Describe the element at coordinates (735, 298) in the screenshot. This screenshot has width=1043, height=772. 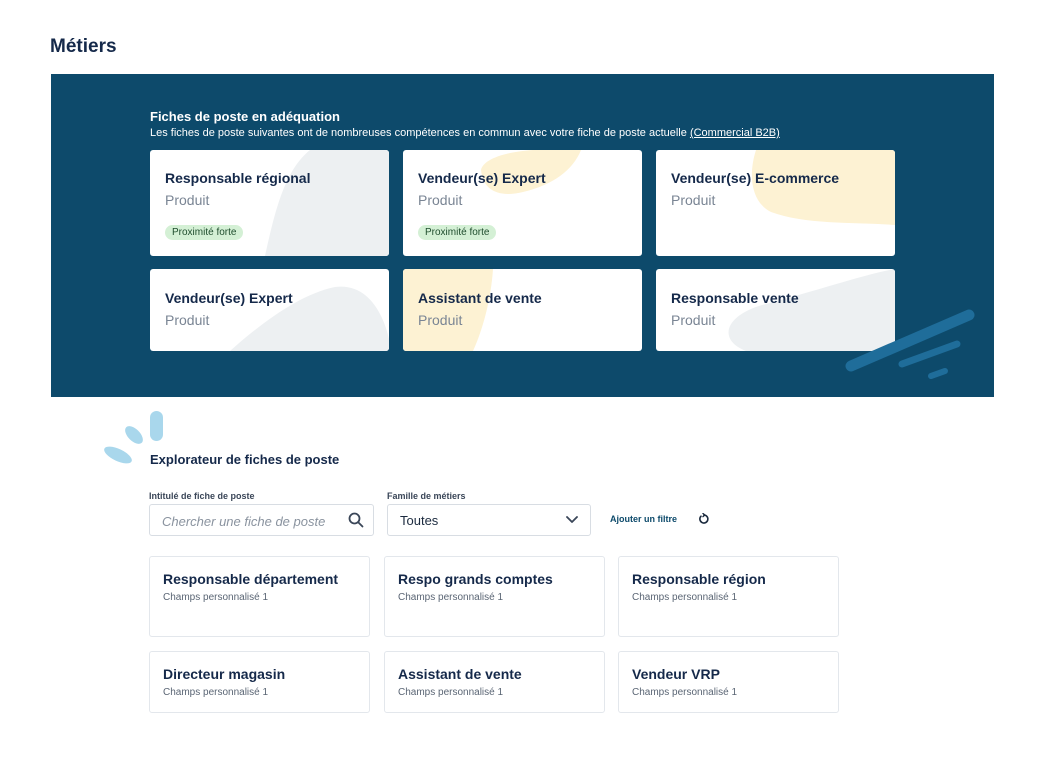
I see `card-title: Responsable vente` at that location.